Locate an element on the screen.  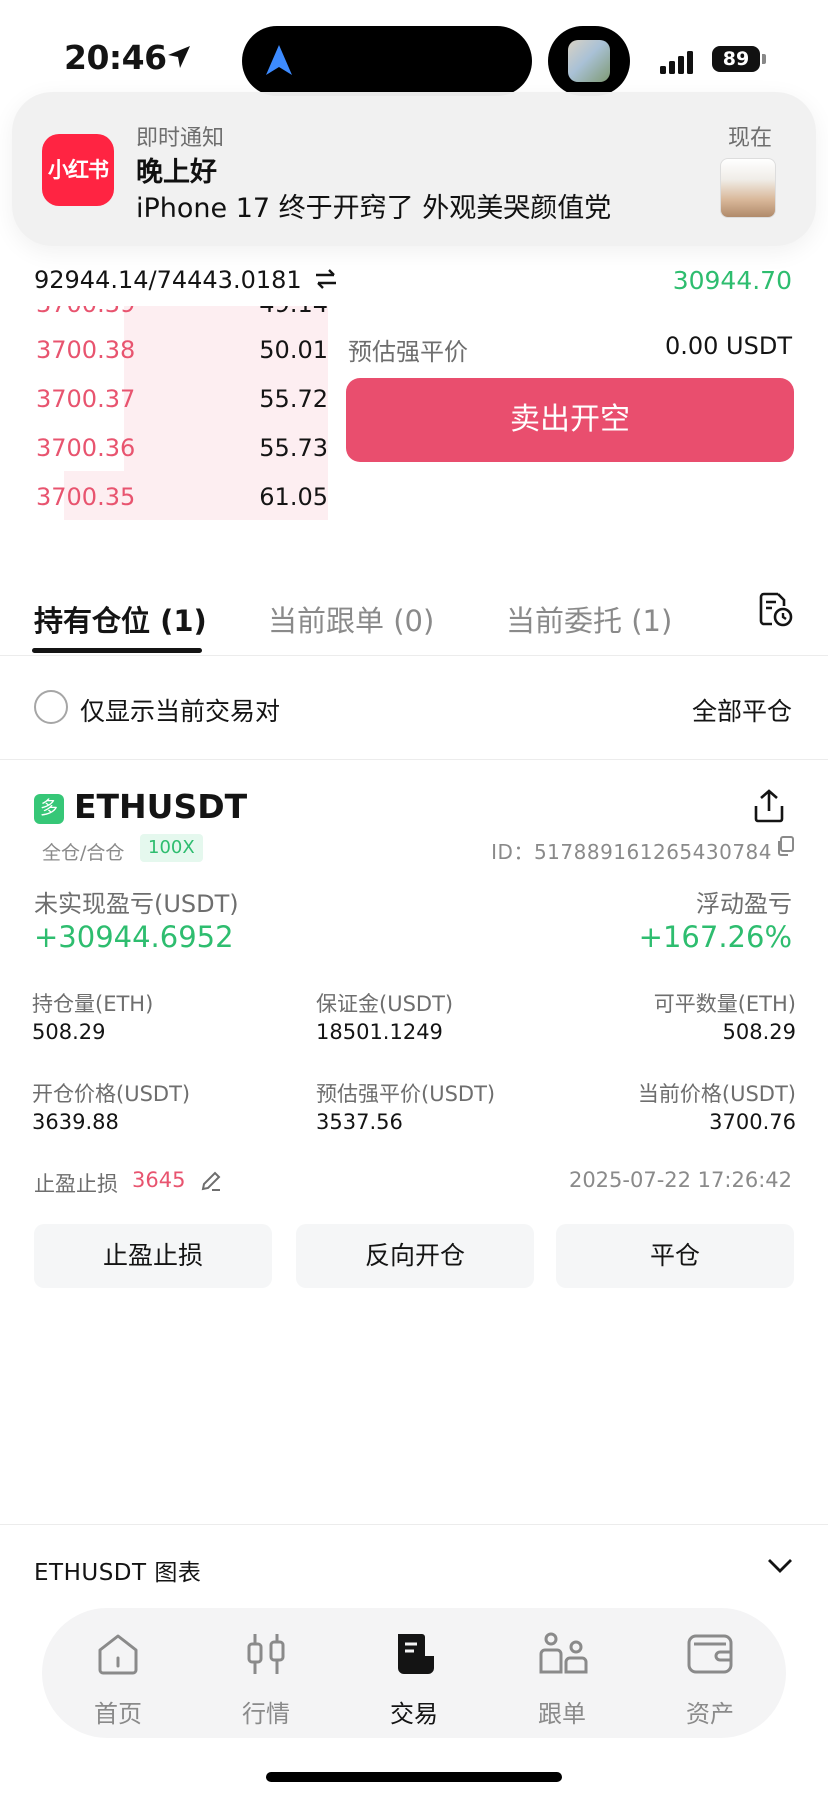
position-size-label: 持仓量(ETH) is located at coordinates (93, 1004).